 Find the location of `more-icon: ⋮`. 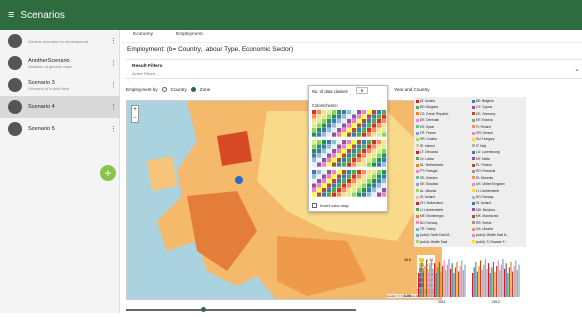

more-icon: ⋮ is located at coordinates (115, 41).